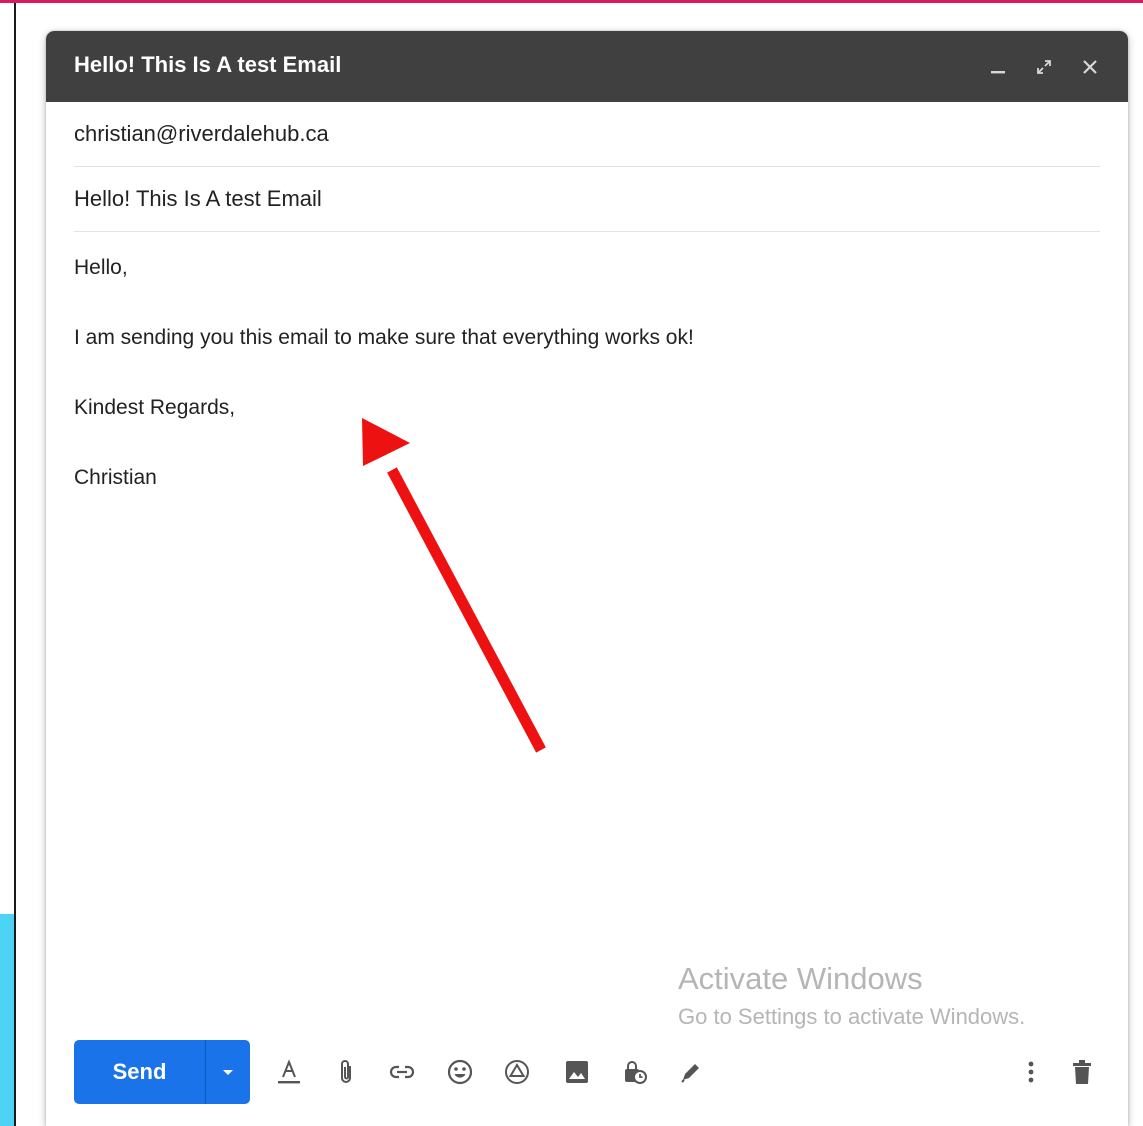  What do you see at coordinates (289, 1072) in the screenshot?
I see `formatting-icon` at bounding box center [289, 1072].